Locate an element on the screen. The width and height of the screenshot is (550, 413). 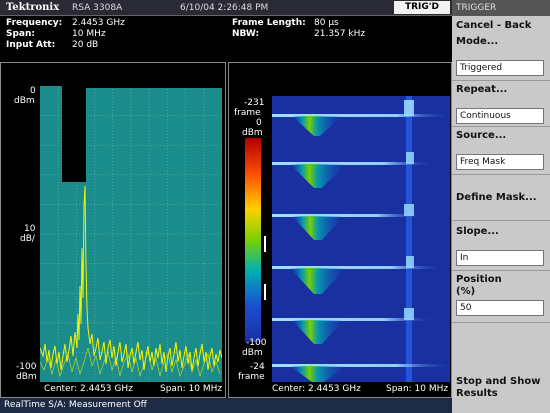
spectrum-center-label: Center: 2.4453 GHz is located at coordinates (88, 389).